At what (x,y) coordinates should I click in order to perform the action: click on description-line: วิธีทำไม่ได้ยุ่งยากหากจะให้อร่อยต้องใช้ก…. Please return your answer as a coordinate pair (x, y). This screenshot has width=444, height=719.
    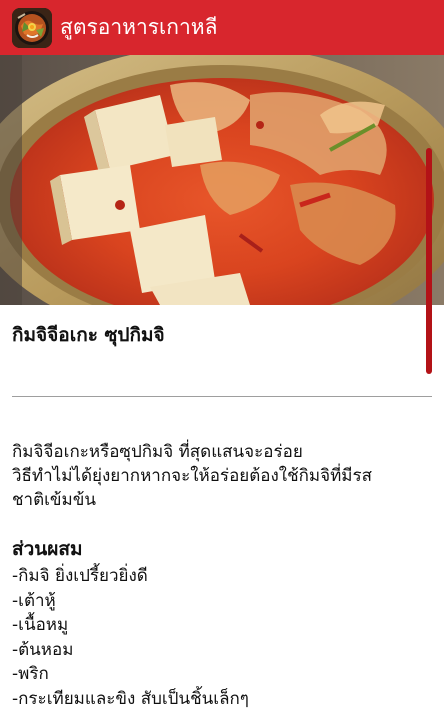
    Looking at the image, I should click on (192, 476).